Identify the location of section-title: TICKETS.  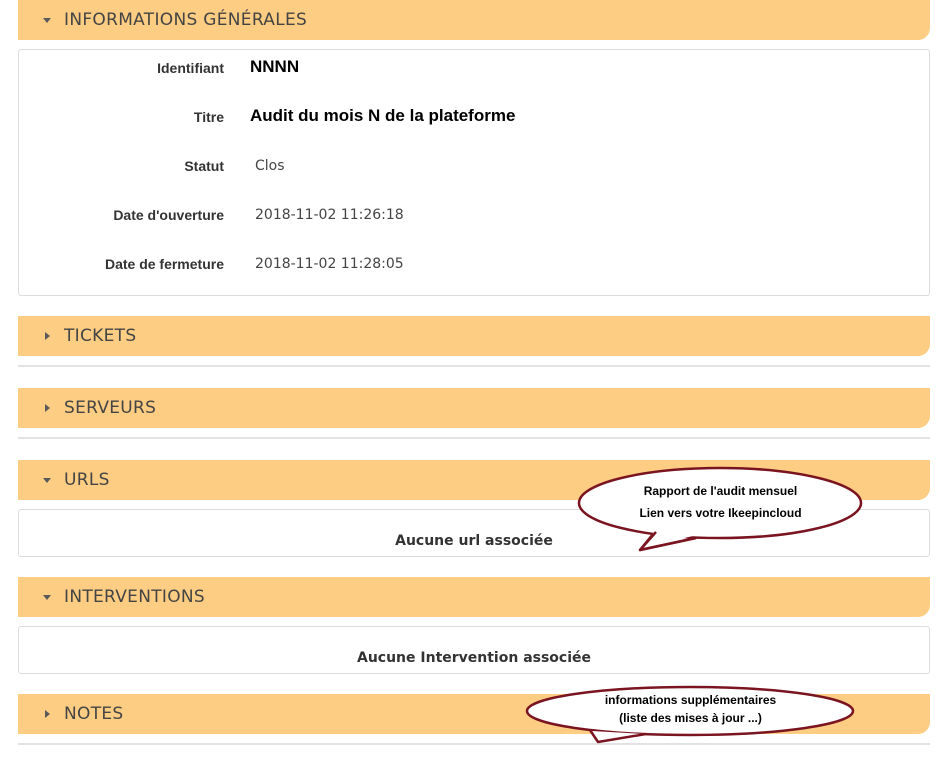
(100, 336).